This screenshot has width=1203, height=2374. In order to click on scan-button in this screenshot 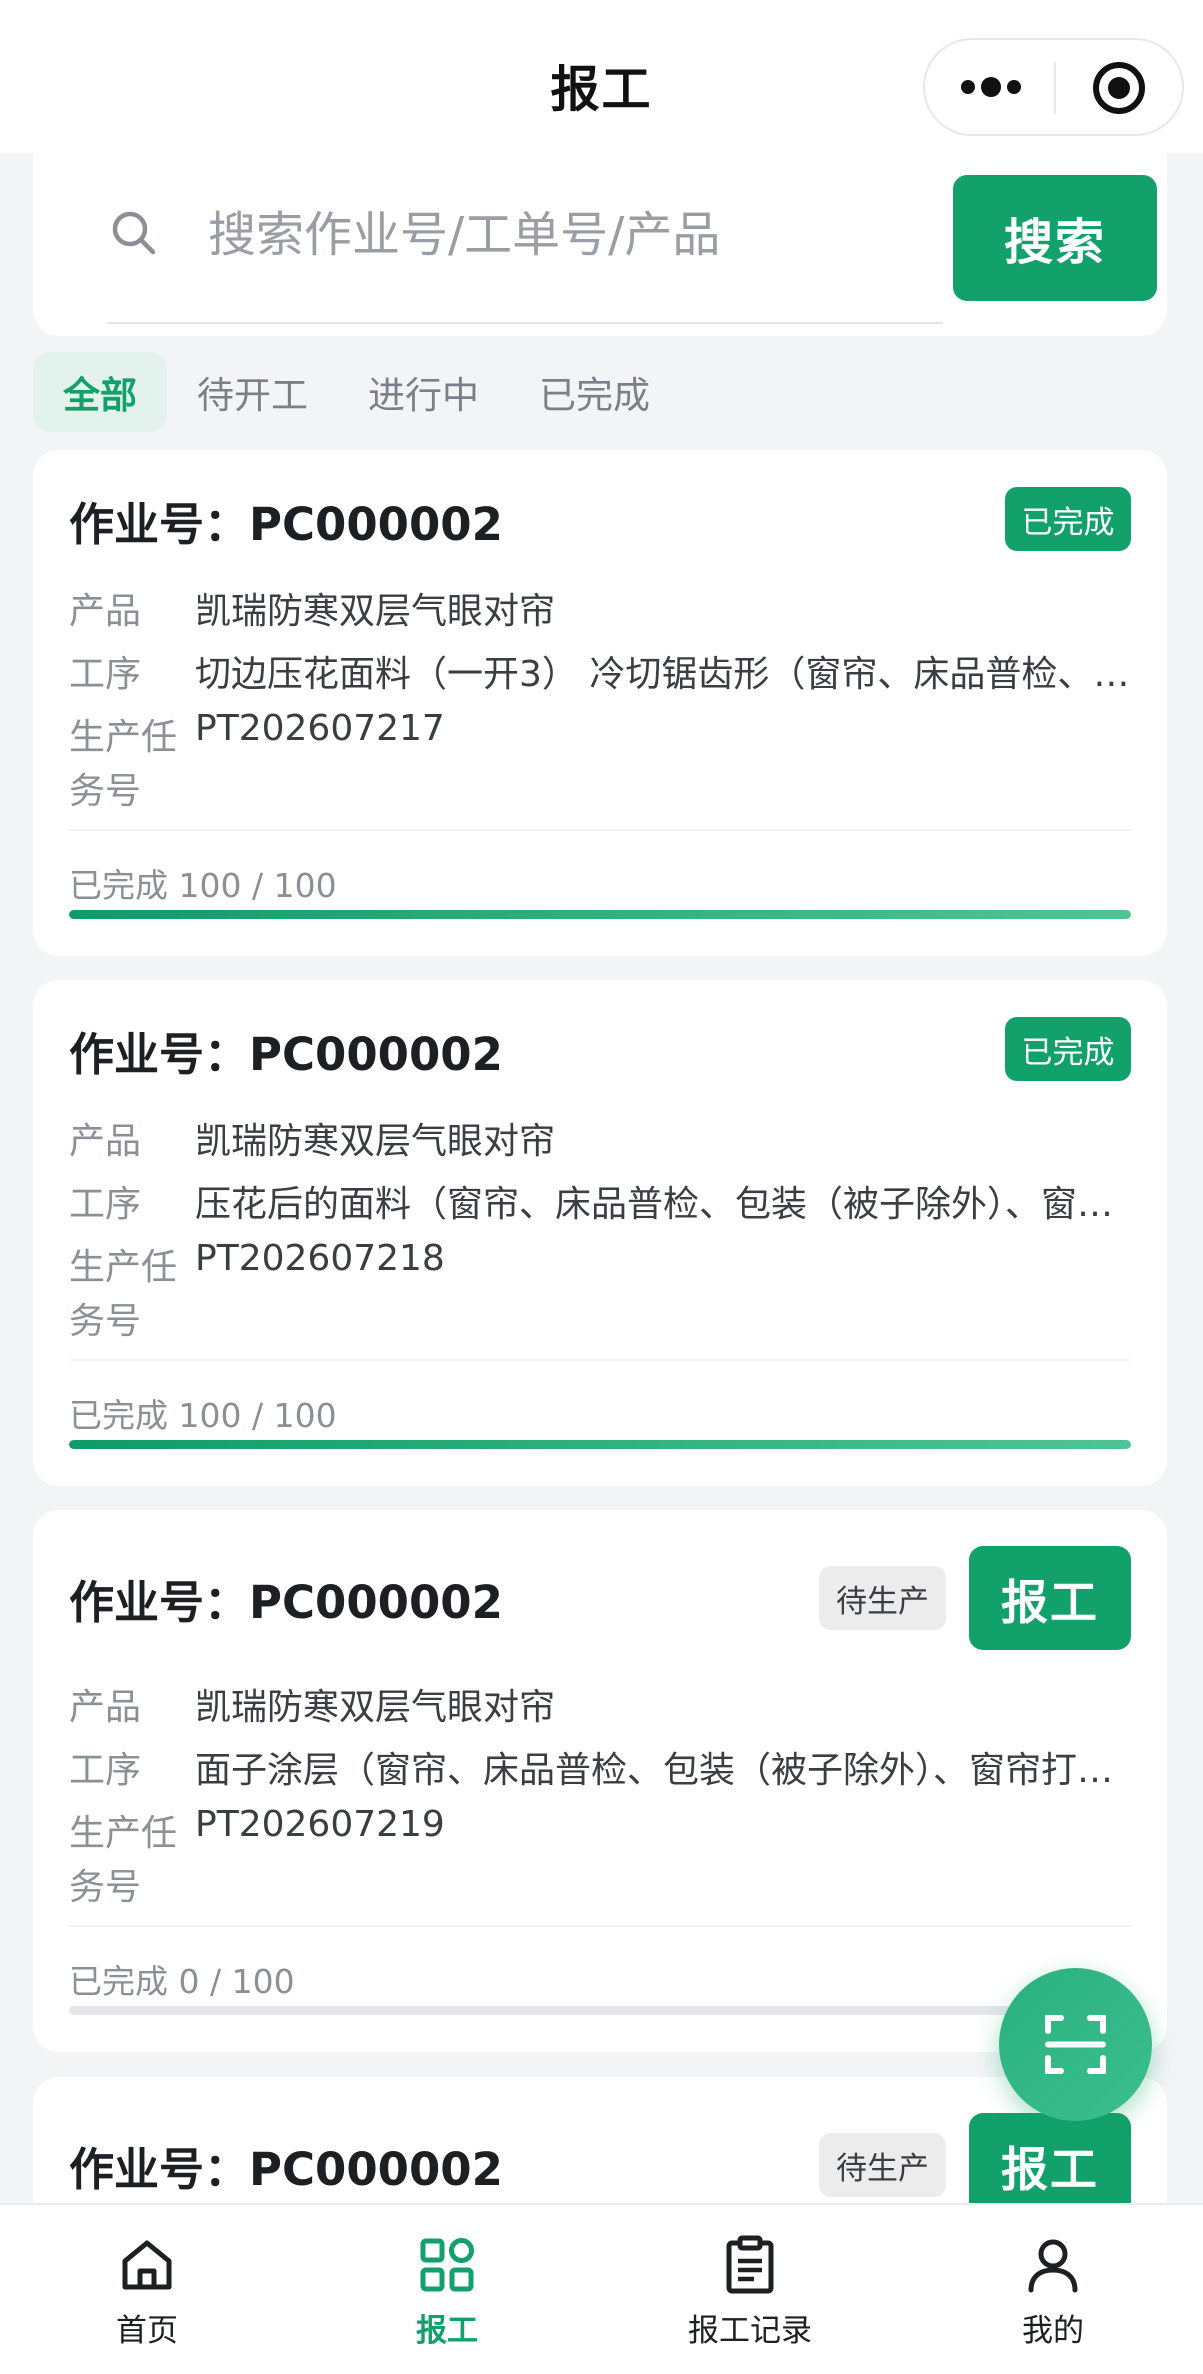, I will do `click(1075, 2044)`.